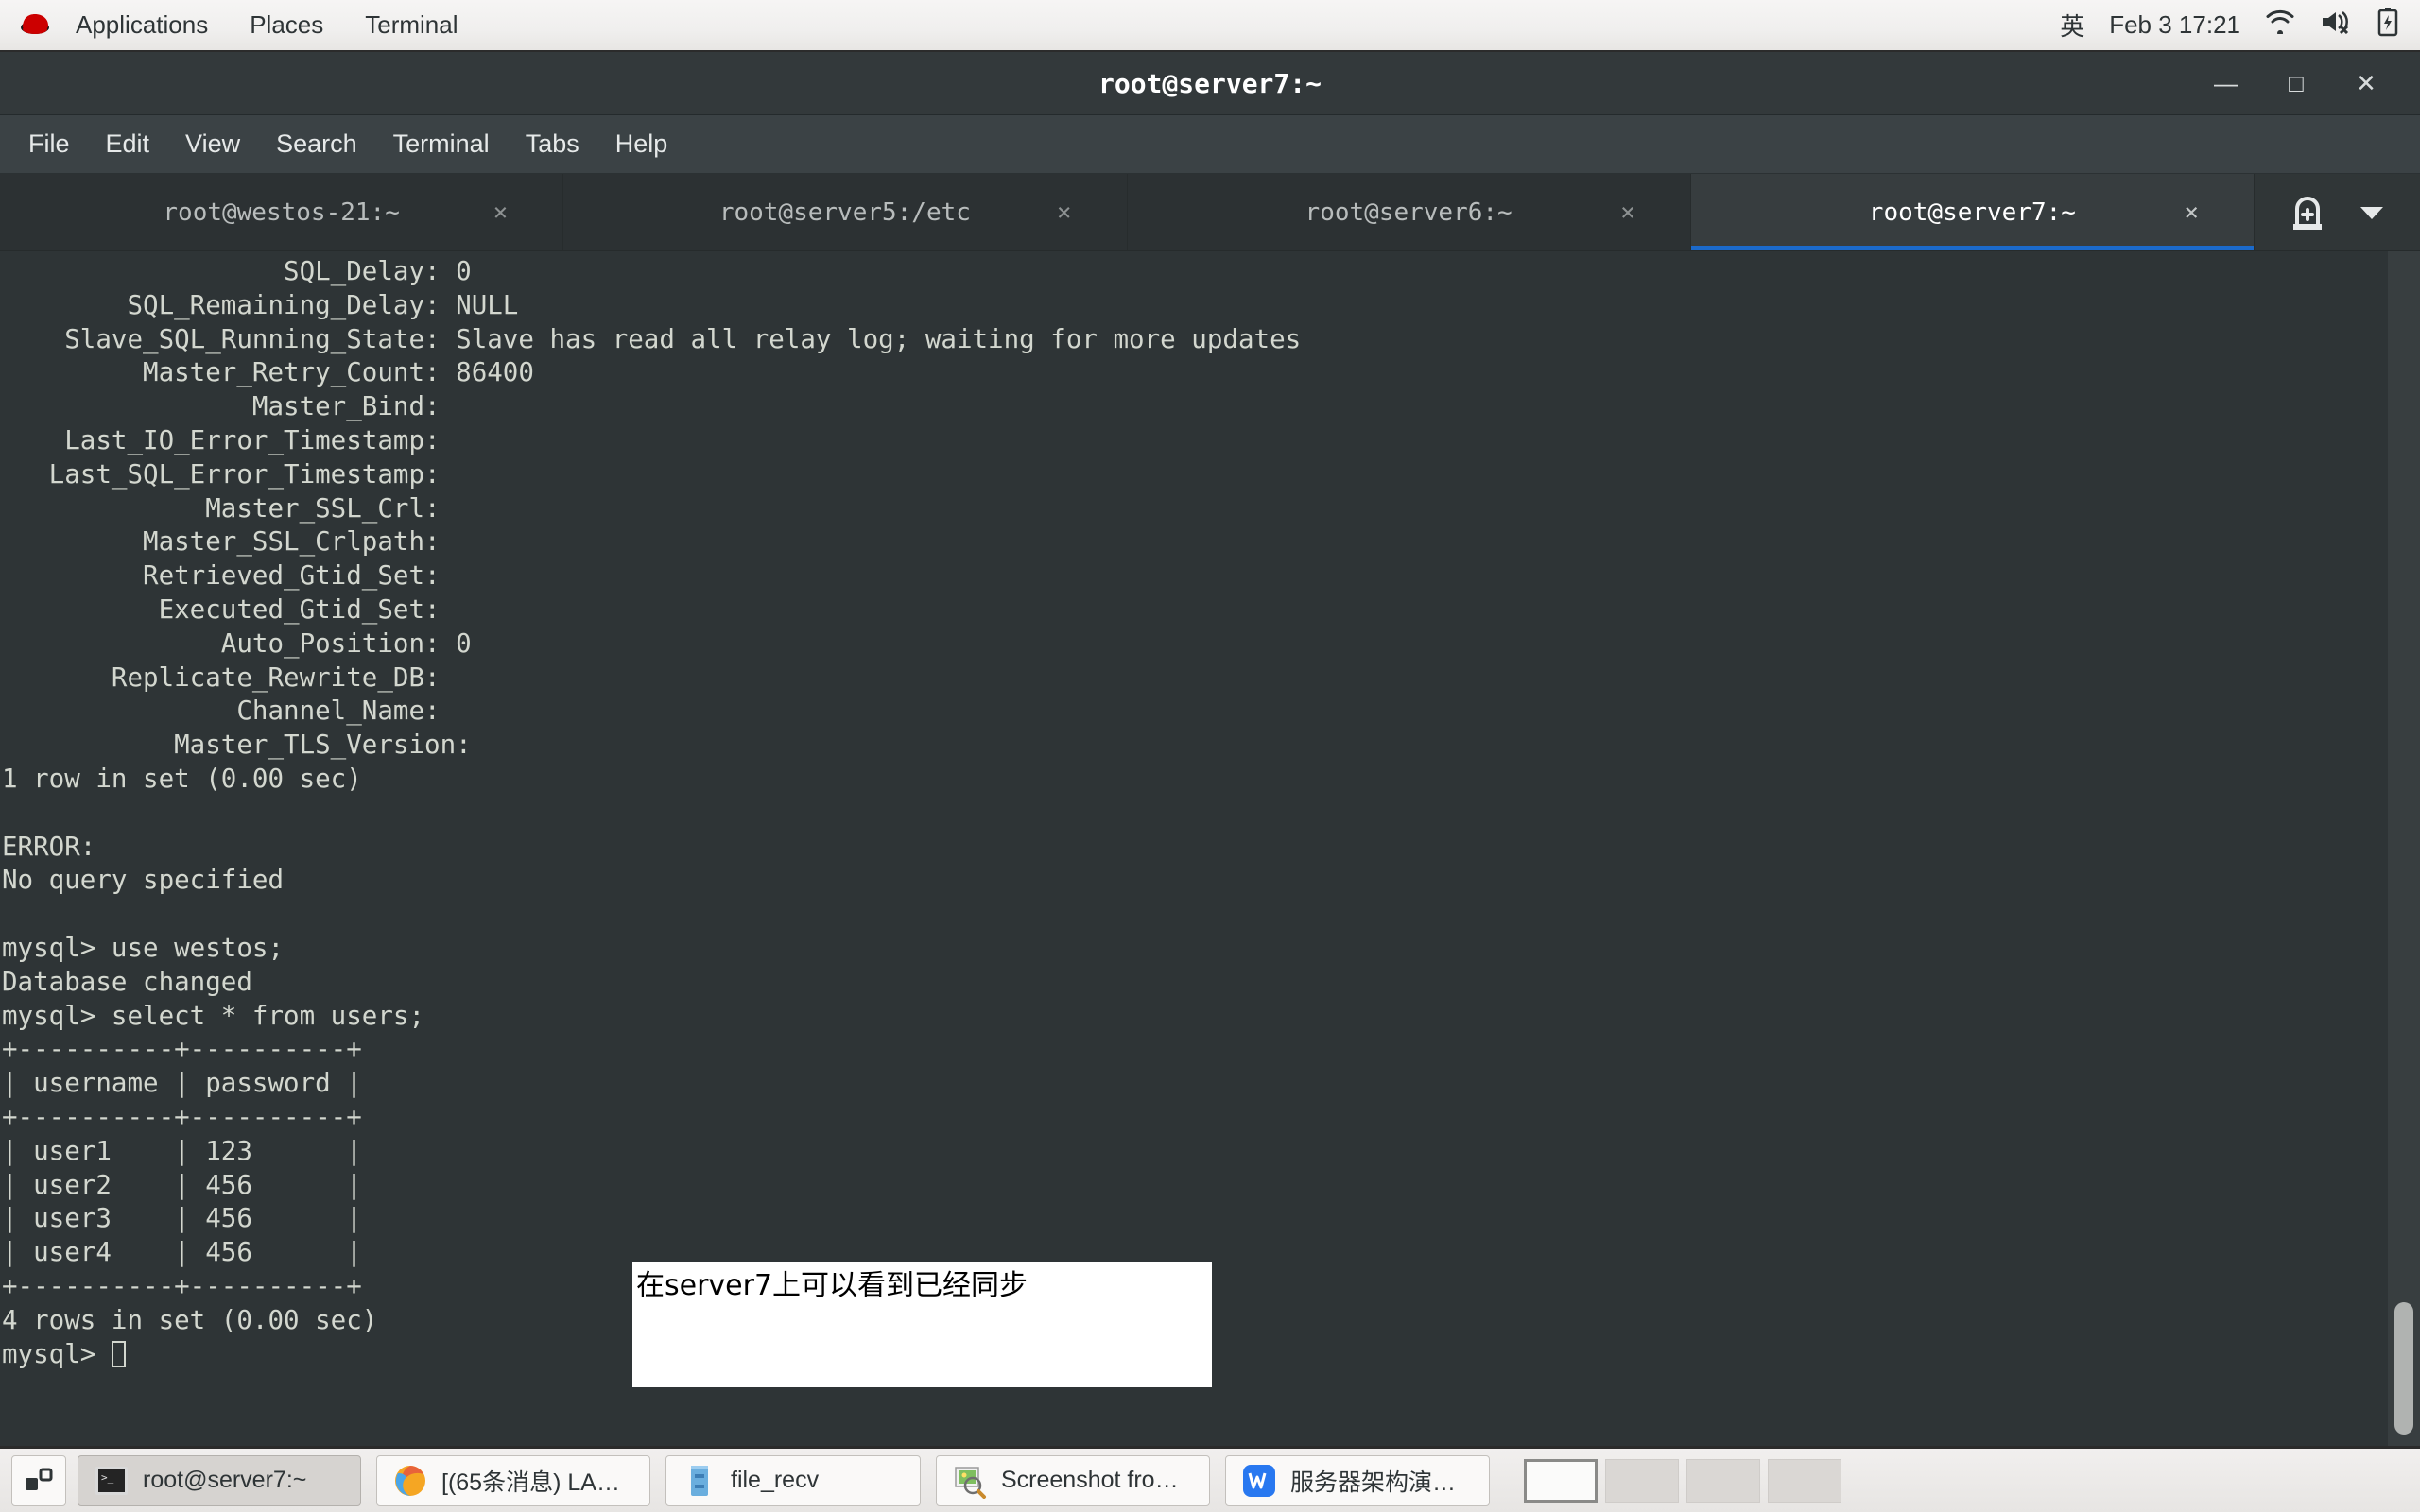 Image resolution: width=2420 pixels, height=1512 pixels. I want to click on firefox-icon, so click(410, 1481).